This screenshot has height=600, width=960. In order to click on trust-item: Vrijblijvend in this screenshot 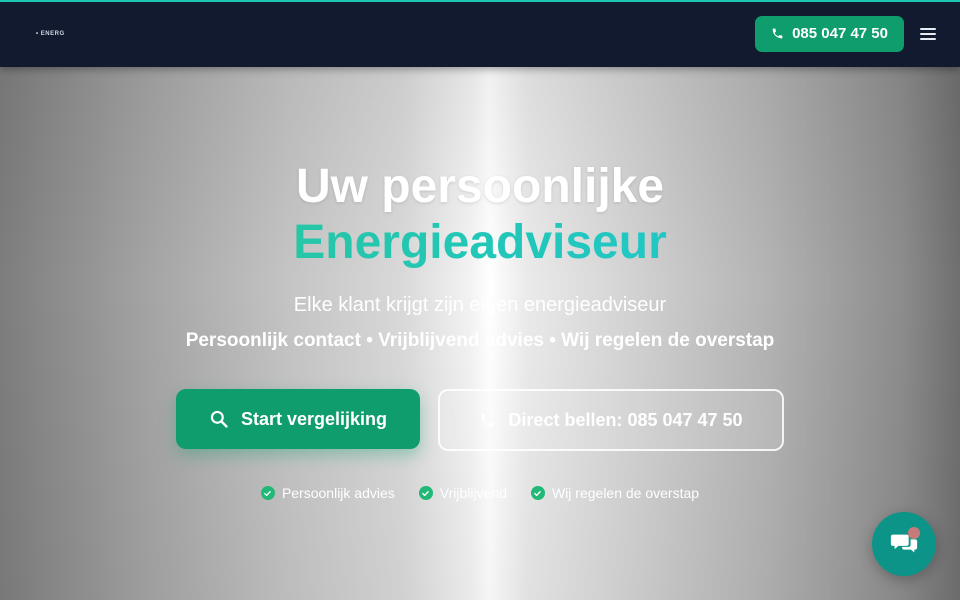, I will do `click(462, 493)`.